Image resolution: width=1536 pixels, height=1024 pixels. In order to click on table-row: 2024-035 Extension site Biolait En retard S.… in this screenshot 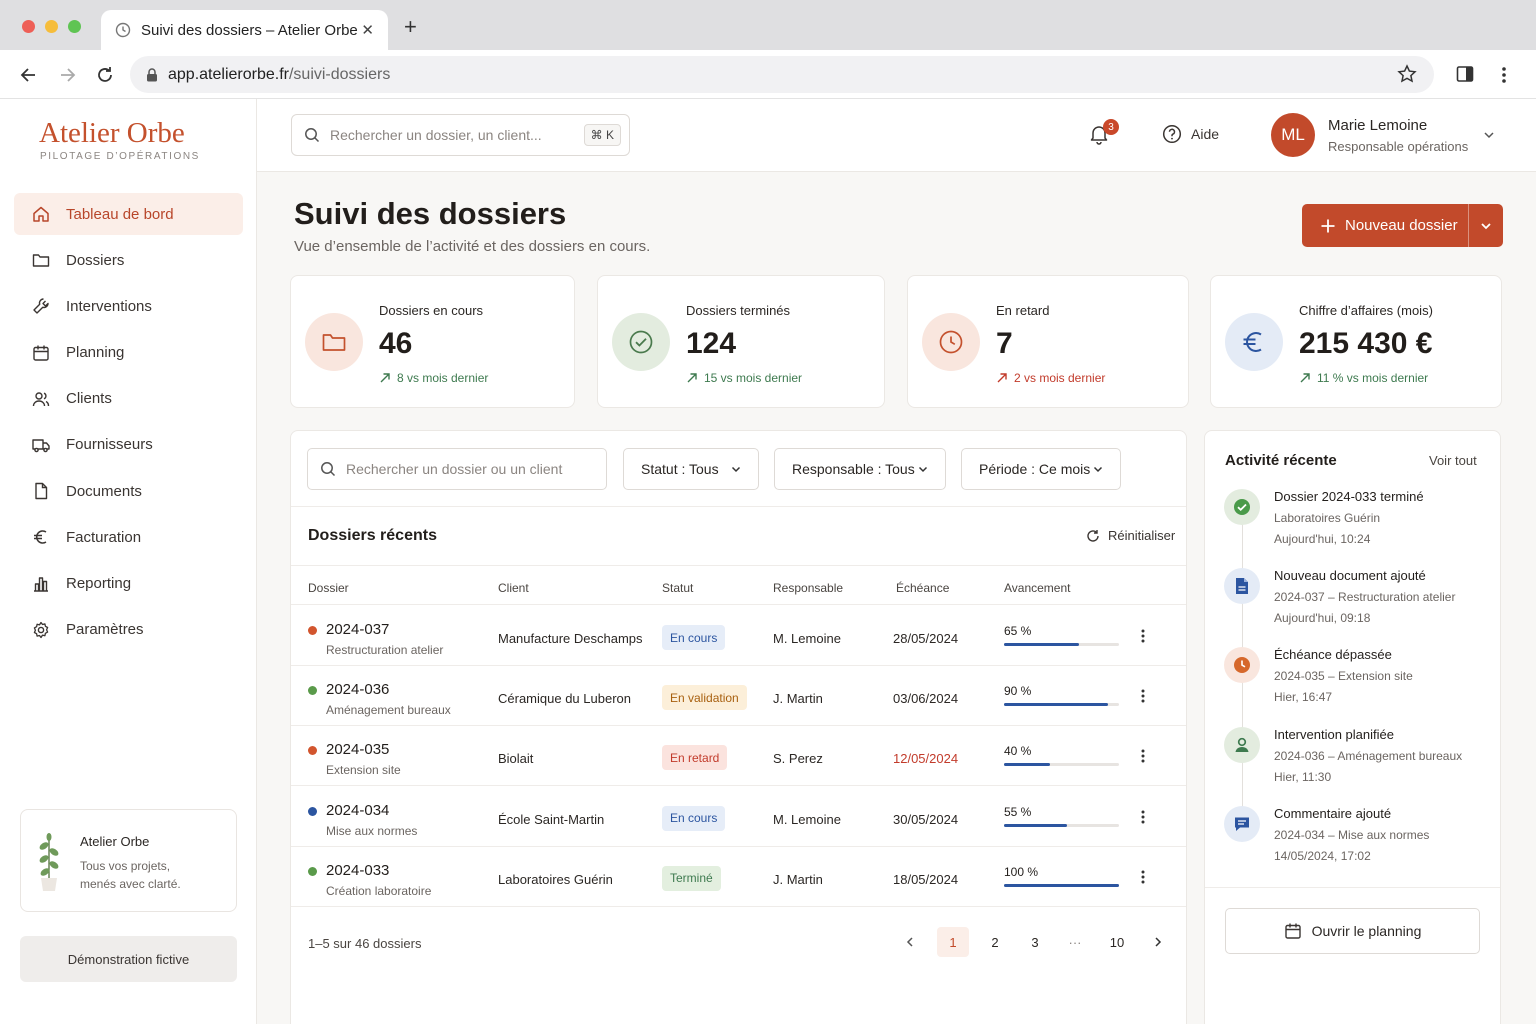, I will do `click(738, 756)`.